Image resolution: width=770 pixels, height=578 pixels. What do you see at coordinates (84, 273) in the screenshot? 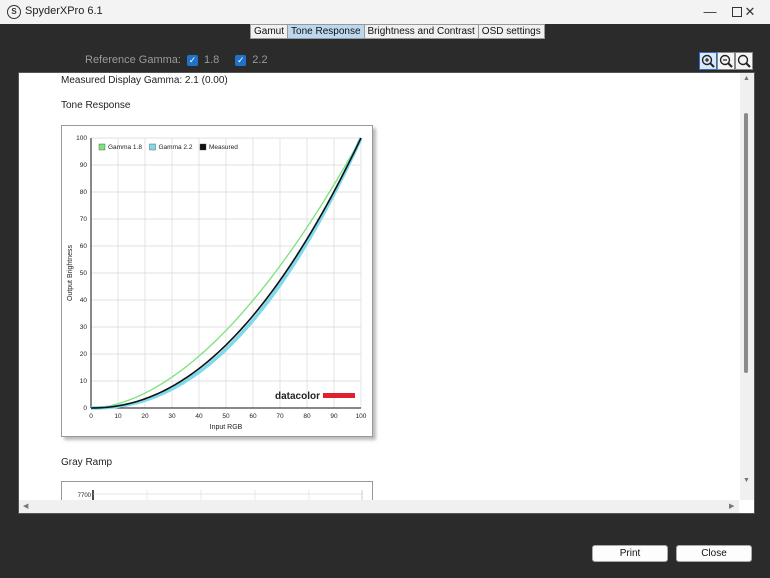
I see `y-tick-label: 50` at bounding box center [84, 273].